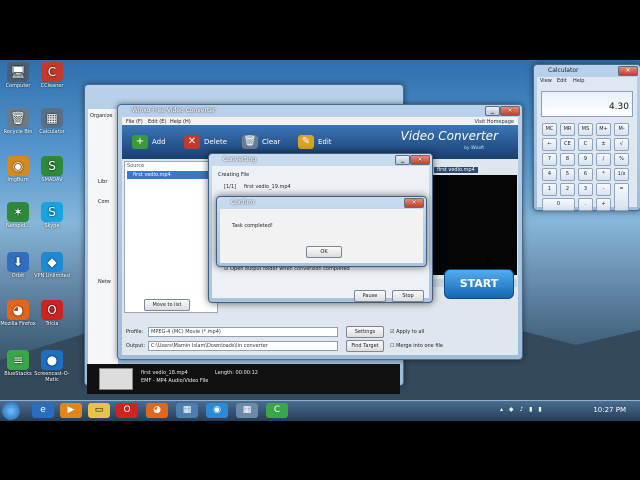 This screenshot has width=640, height=480. I want to click on desktop-icon-skype: S Skype, so click(52, 215).